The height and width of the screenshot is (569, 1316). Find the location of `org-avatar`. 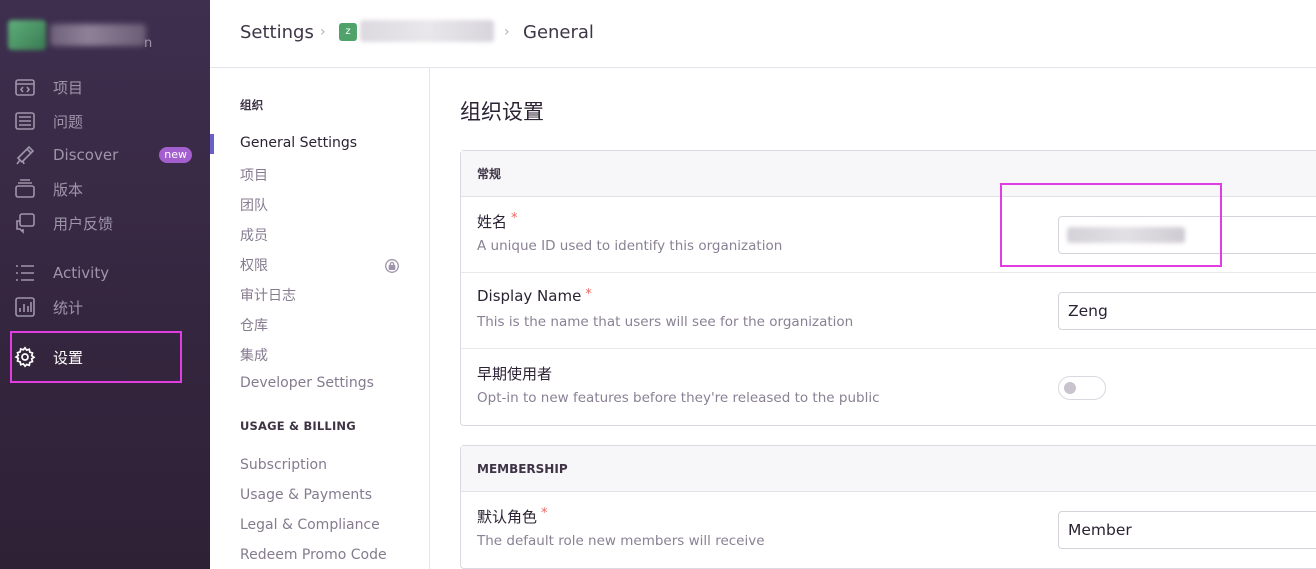

org-avatar is located at coordinates (27, 35).